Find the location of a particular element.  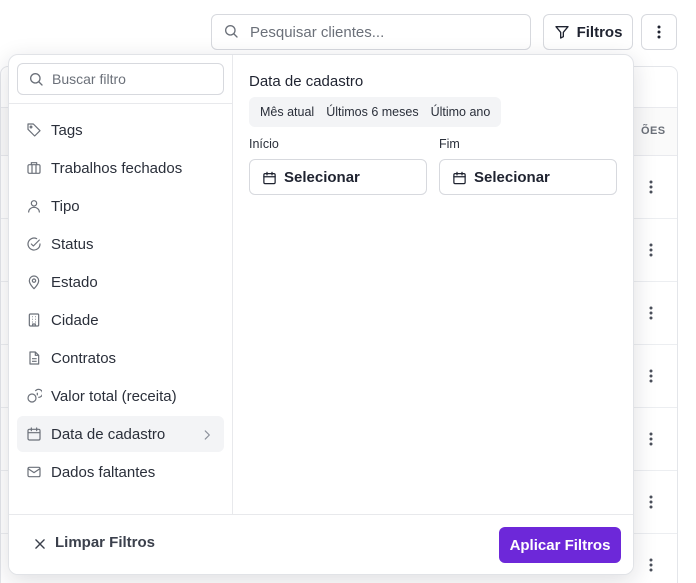

start-date-picker: Selecionar is located at coordinates (338, 177).